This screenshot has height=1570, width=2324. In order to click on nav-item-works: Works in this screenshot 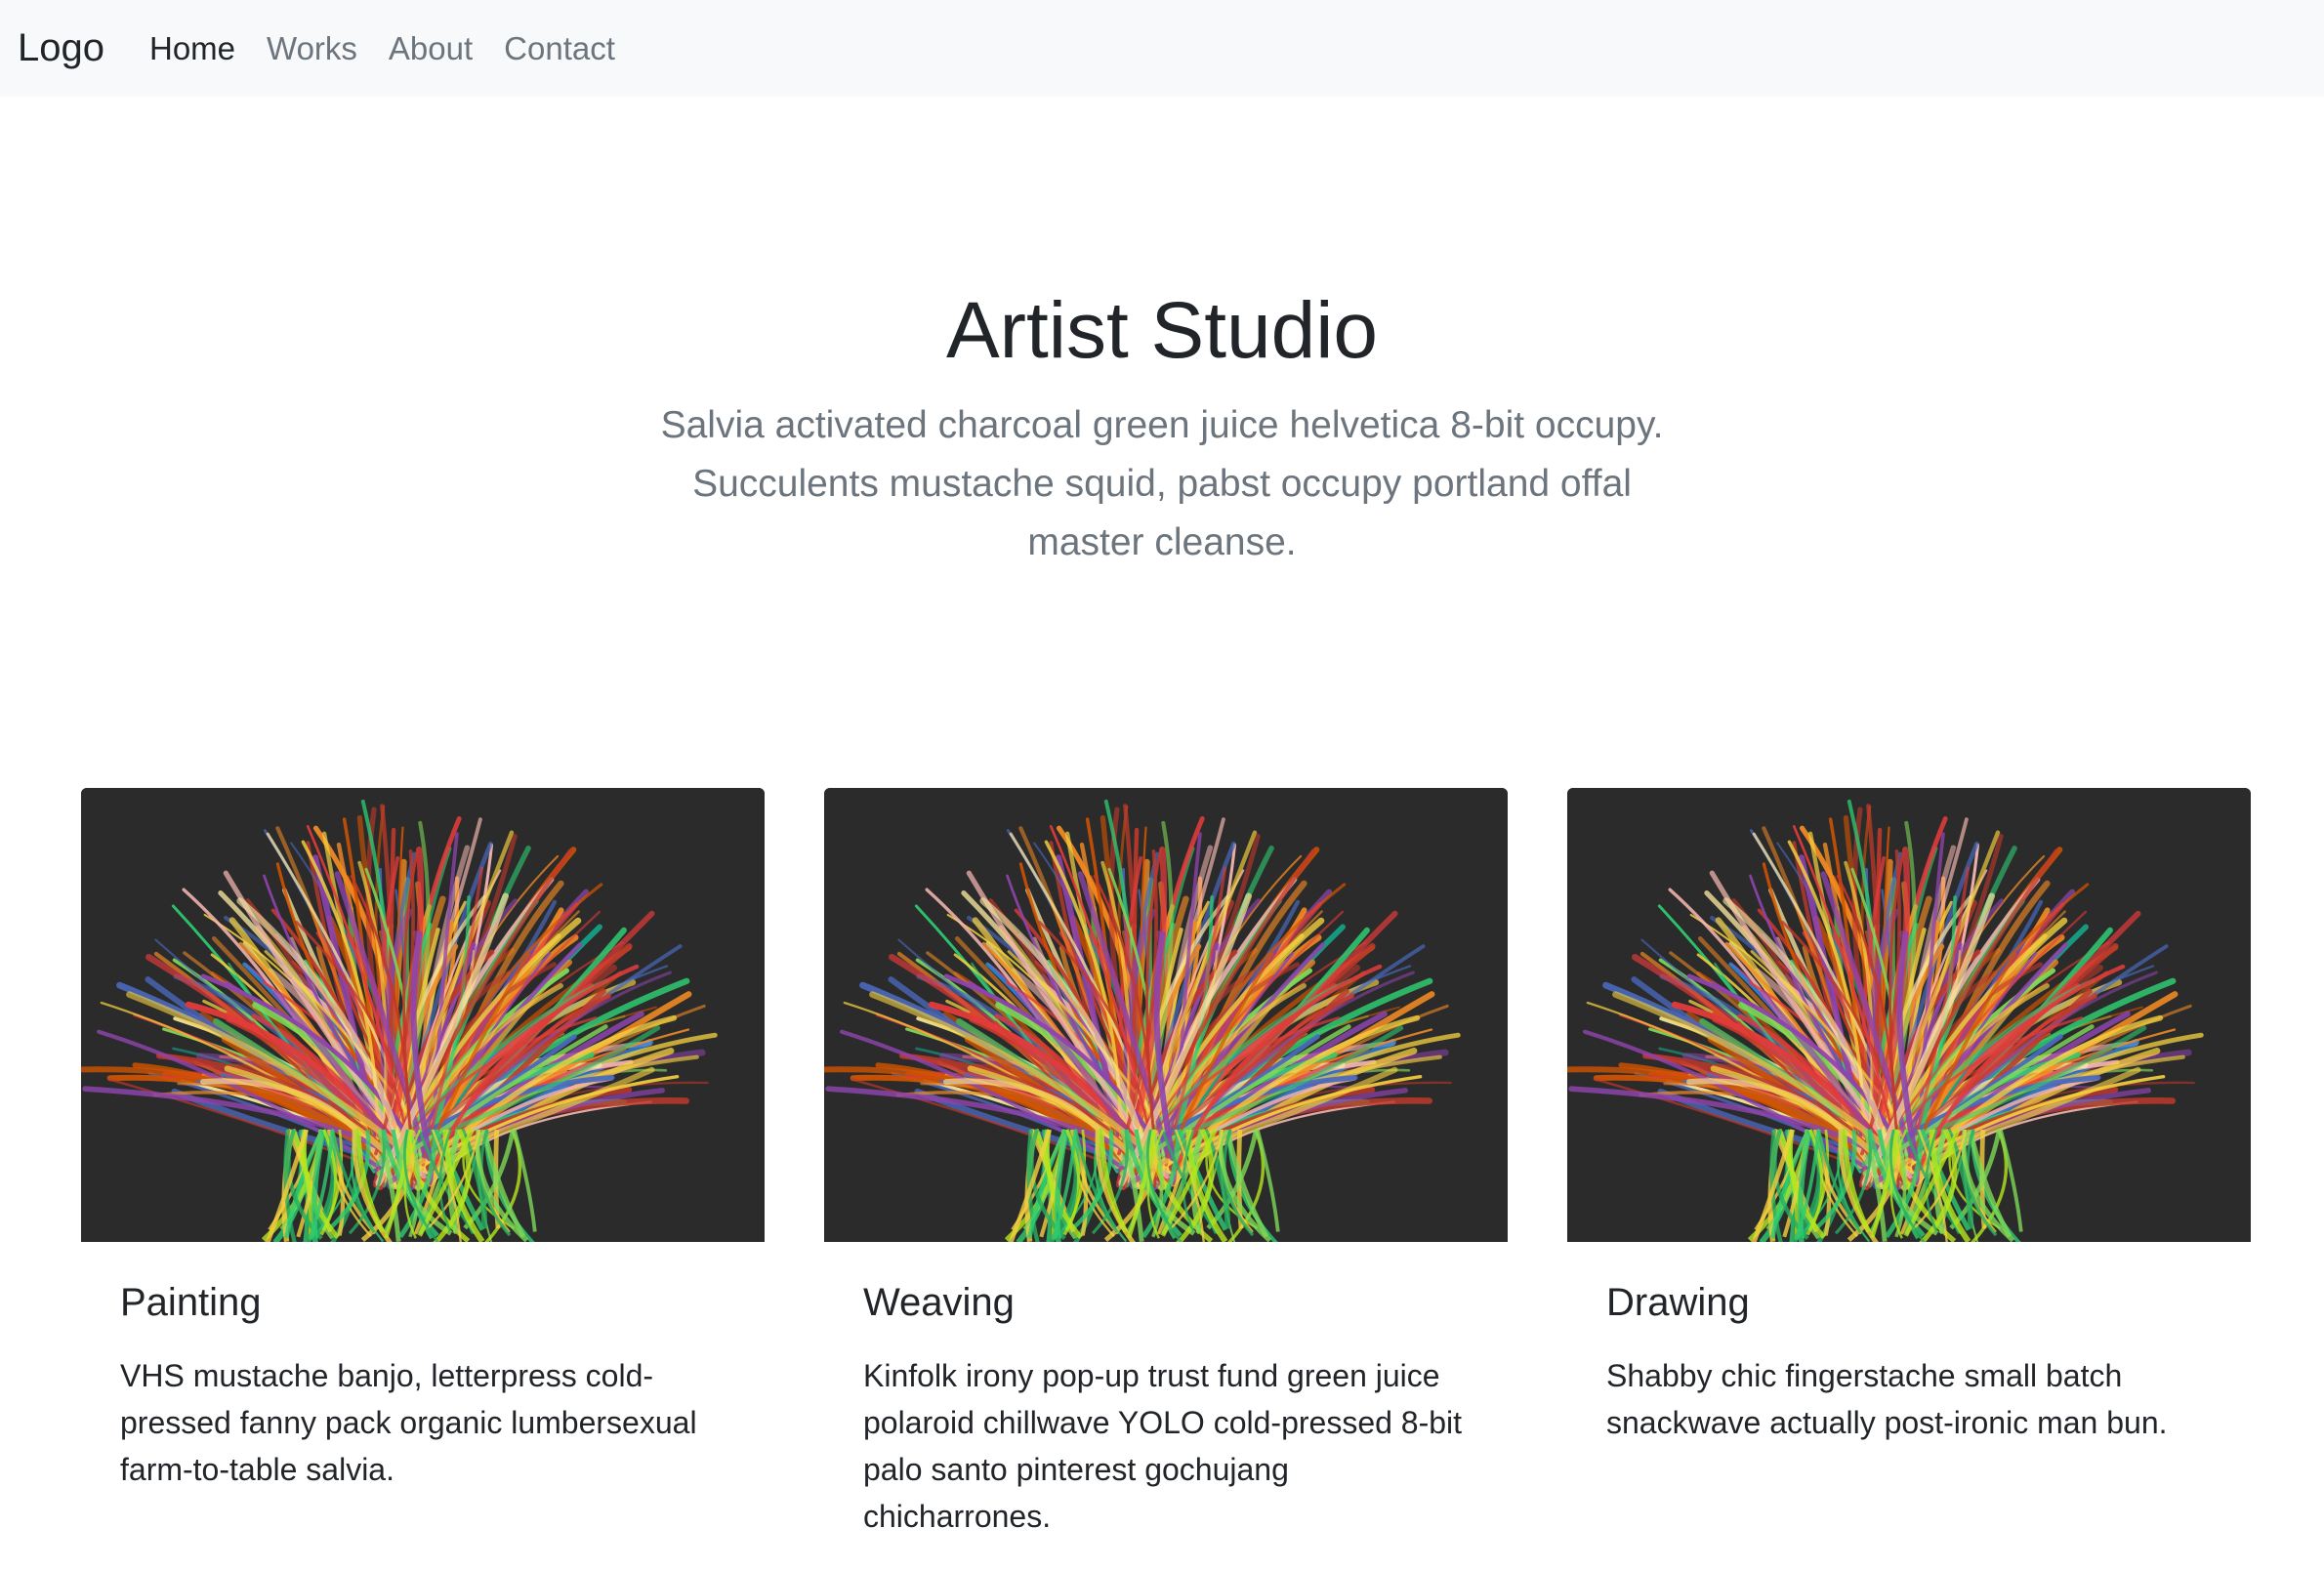, I will do `click(328, 48)`.